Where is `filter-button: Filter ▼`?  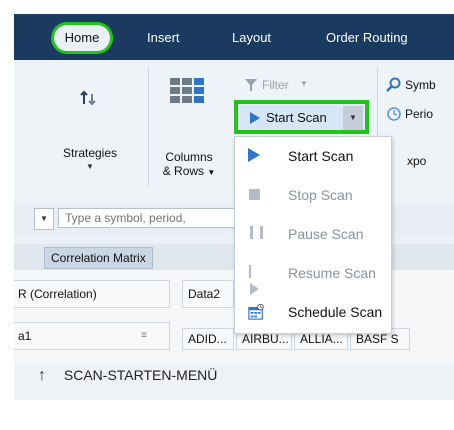
filter-button: Filter ▼ is located at coordinates (287, 87).